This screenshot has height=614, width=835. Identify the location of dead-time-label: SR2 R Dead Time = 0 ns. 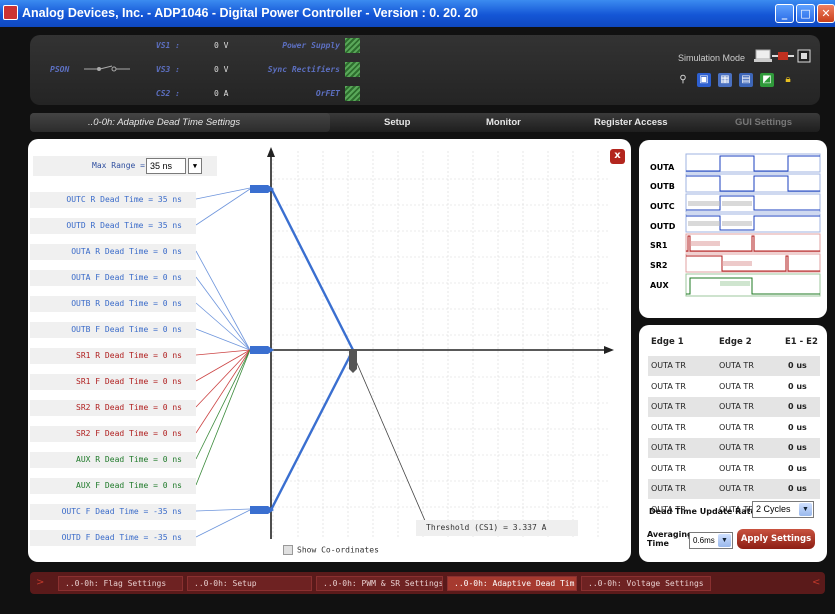
(113, 408).